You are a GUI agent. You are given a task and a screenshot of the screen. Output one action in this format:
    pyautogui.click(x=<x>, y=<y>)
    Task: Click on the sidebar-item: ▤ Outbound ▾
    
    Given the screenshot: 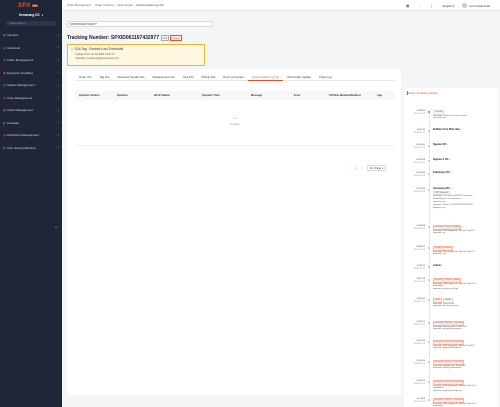 What is the action you would take?
    pyautogui.click(x=31, y=48)
    